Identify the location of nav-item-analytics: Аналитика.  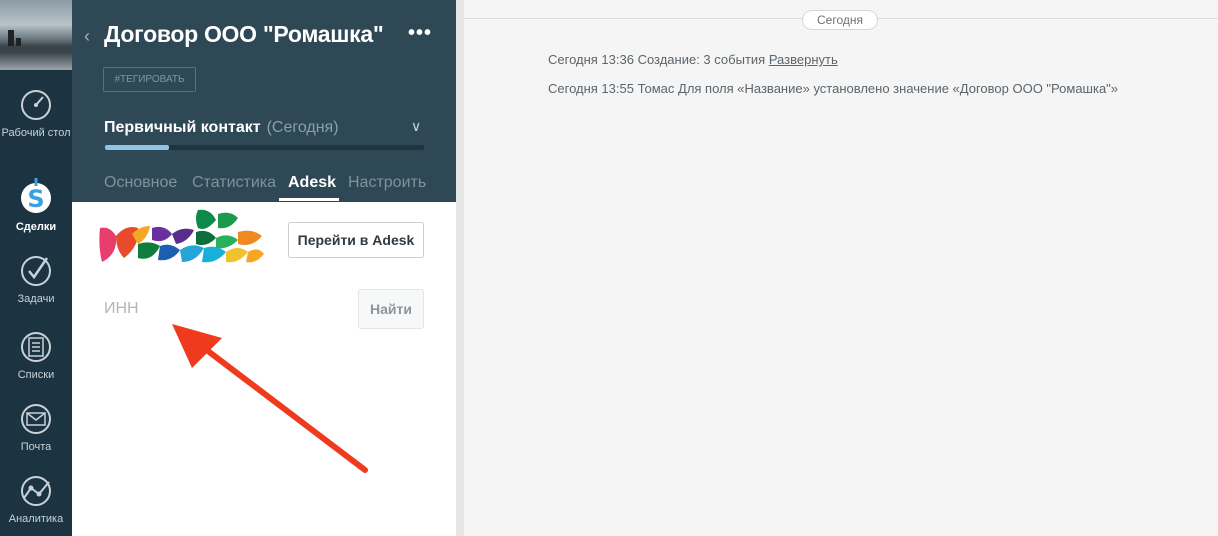
(36, 500).